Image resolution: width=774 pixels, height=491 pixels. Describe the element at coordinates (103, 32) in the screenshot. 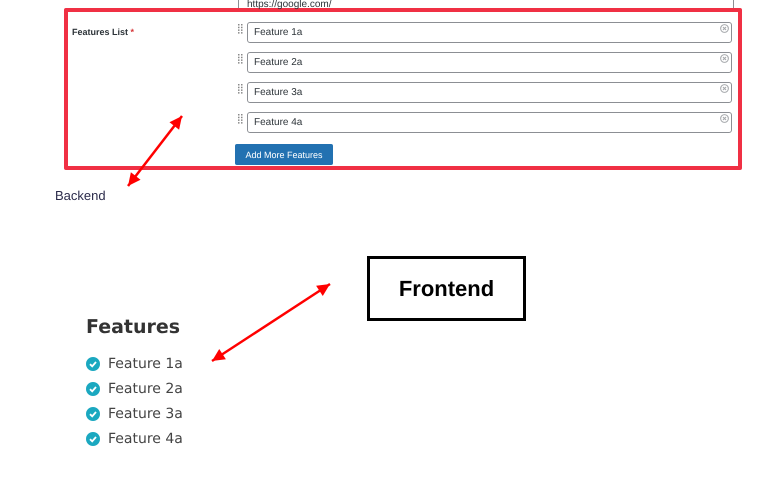

I see `field-label: Features List *` at that location.